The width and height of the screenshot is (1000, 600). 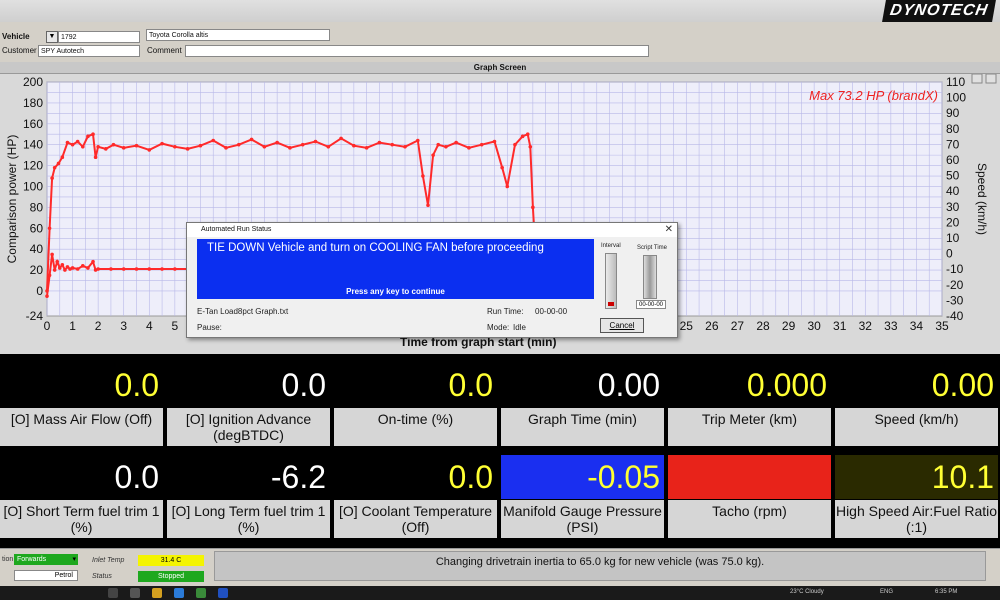 I want to click on inlet-temp-value: 31.4 C, so click(x=171, y=560).